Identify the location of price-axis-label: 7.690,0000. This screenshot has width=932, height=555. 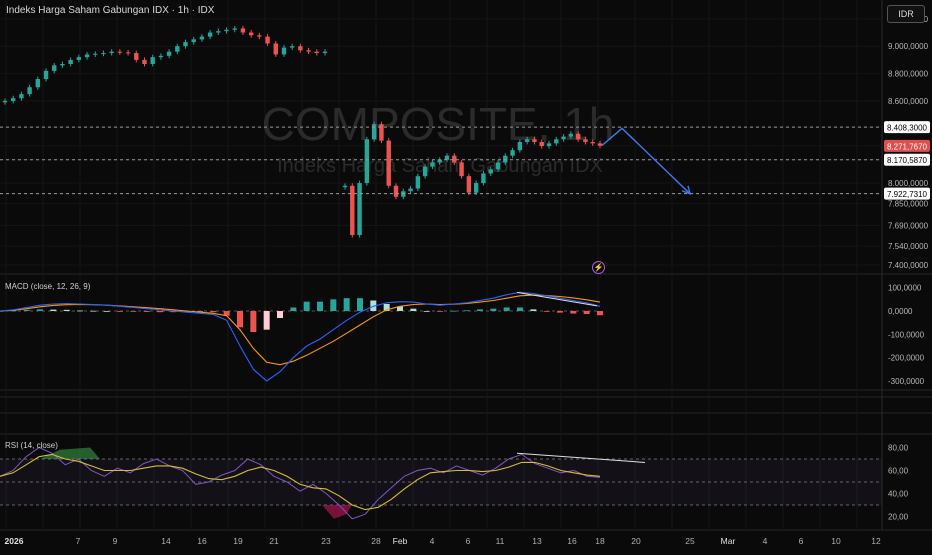
(908, 225).